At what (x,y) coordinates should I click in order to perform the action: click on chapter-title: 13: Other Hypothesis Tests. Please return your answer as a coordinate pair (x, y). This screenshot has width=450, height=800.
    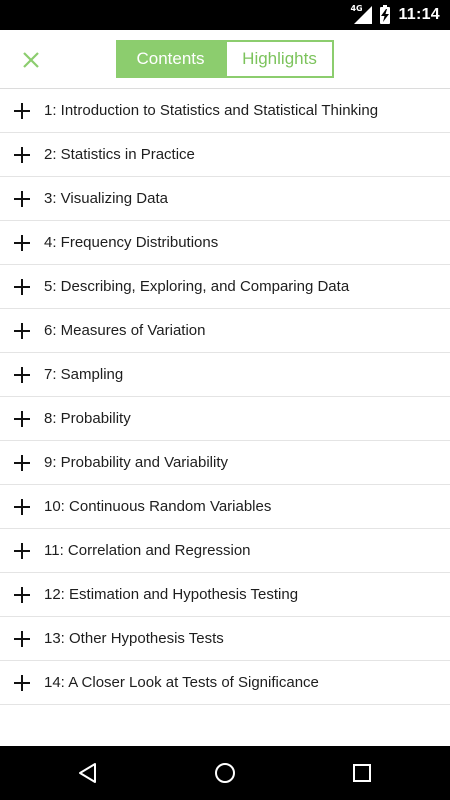
    Looking at the image, I should click on (134, 638).